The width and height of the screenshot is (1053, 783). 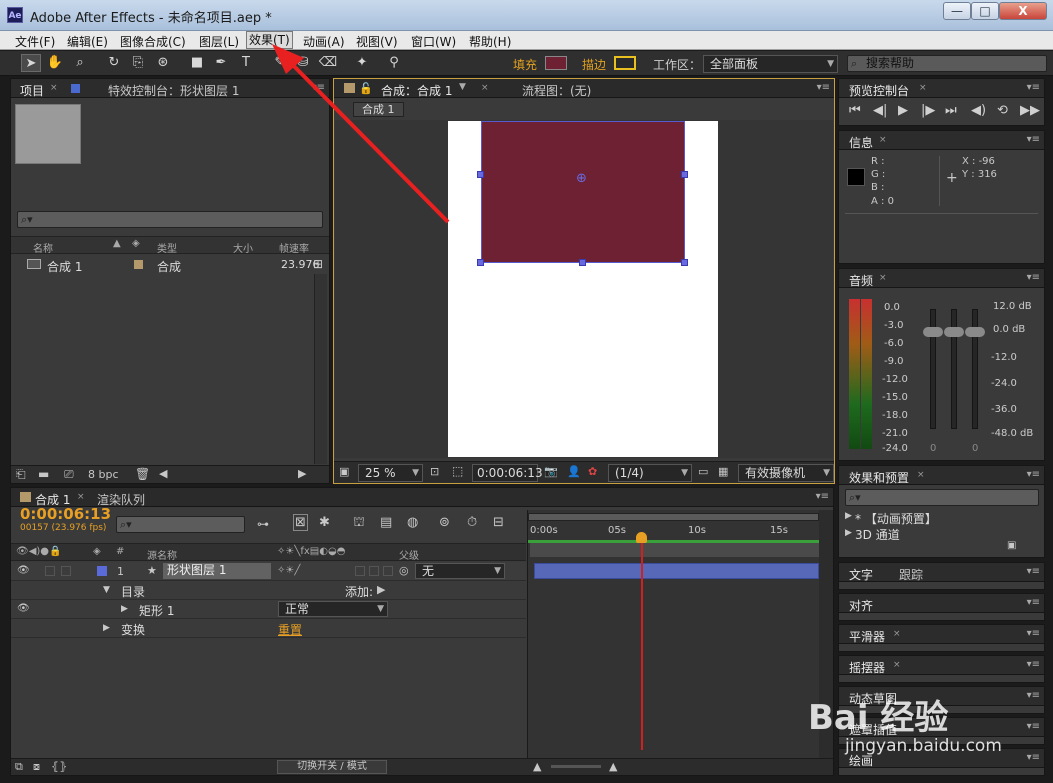 I want to click on property-row-rectangle: 👁 ▶ 矩形 1 正常 ▼, so click(x=268, y=609).